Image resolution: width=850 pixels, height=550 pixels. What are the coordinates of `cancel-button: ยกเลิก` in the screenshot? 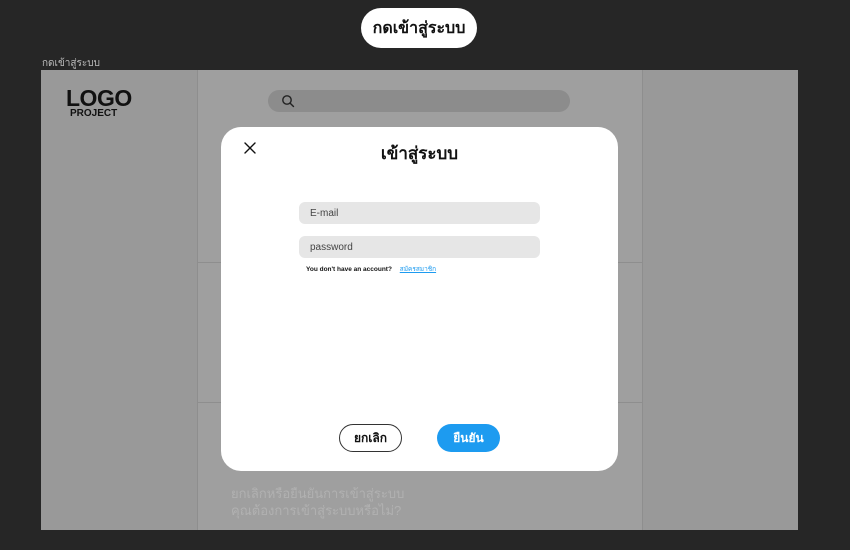 It's located at (370, 438).